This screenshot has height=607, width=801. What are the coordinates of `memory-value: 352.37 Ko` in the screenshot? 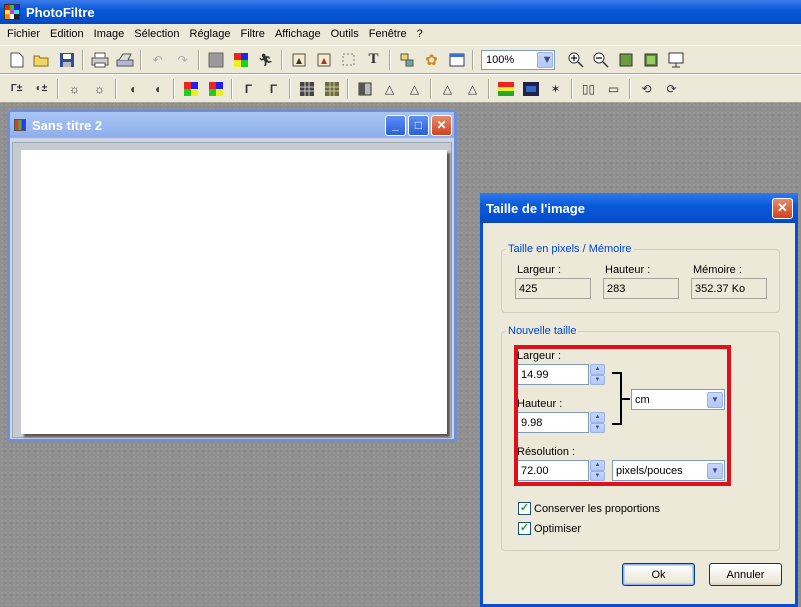 It's located at (729, 288).